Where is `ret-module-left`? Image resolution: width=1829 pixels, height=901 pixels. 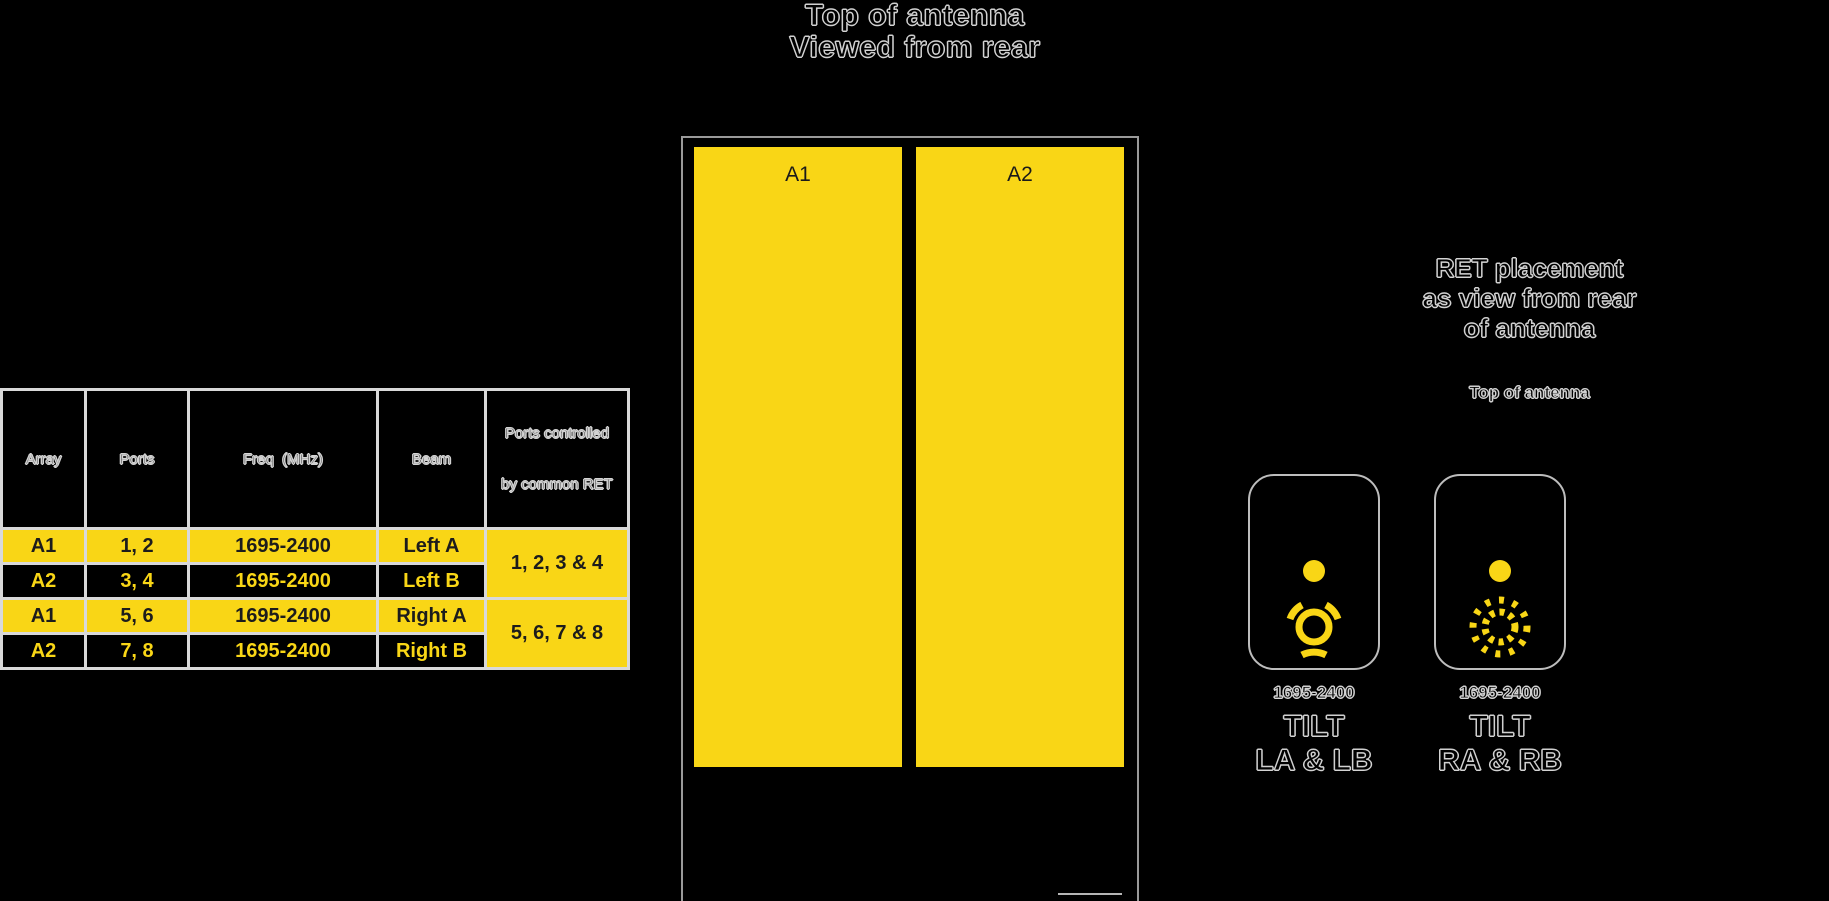
ret-module-left is located at coordinates (1314, 572).